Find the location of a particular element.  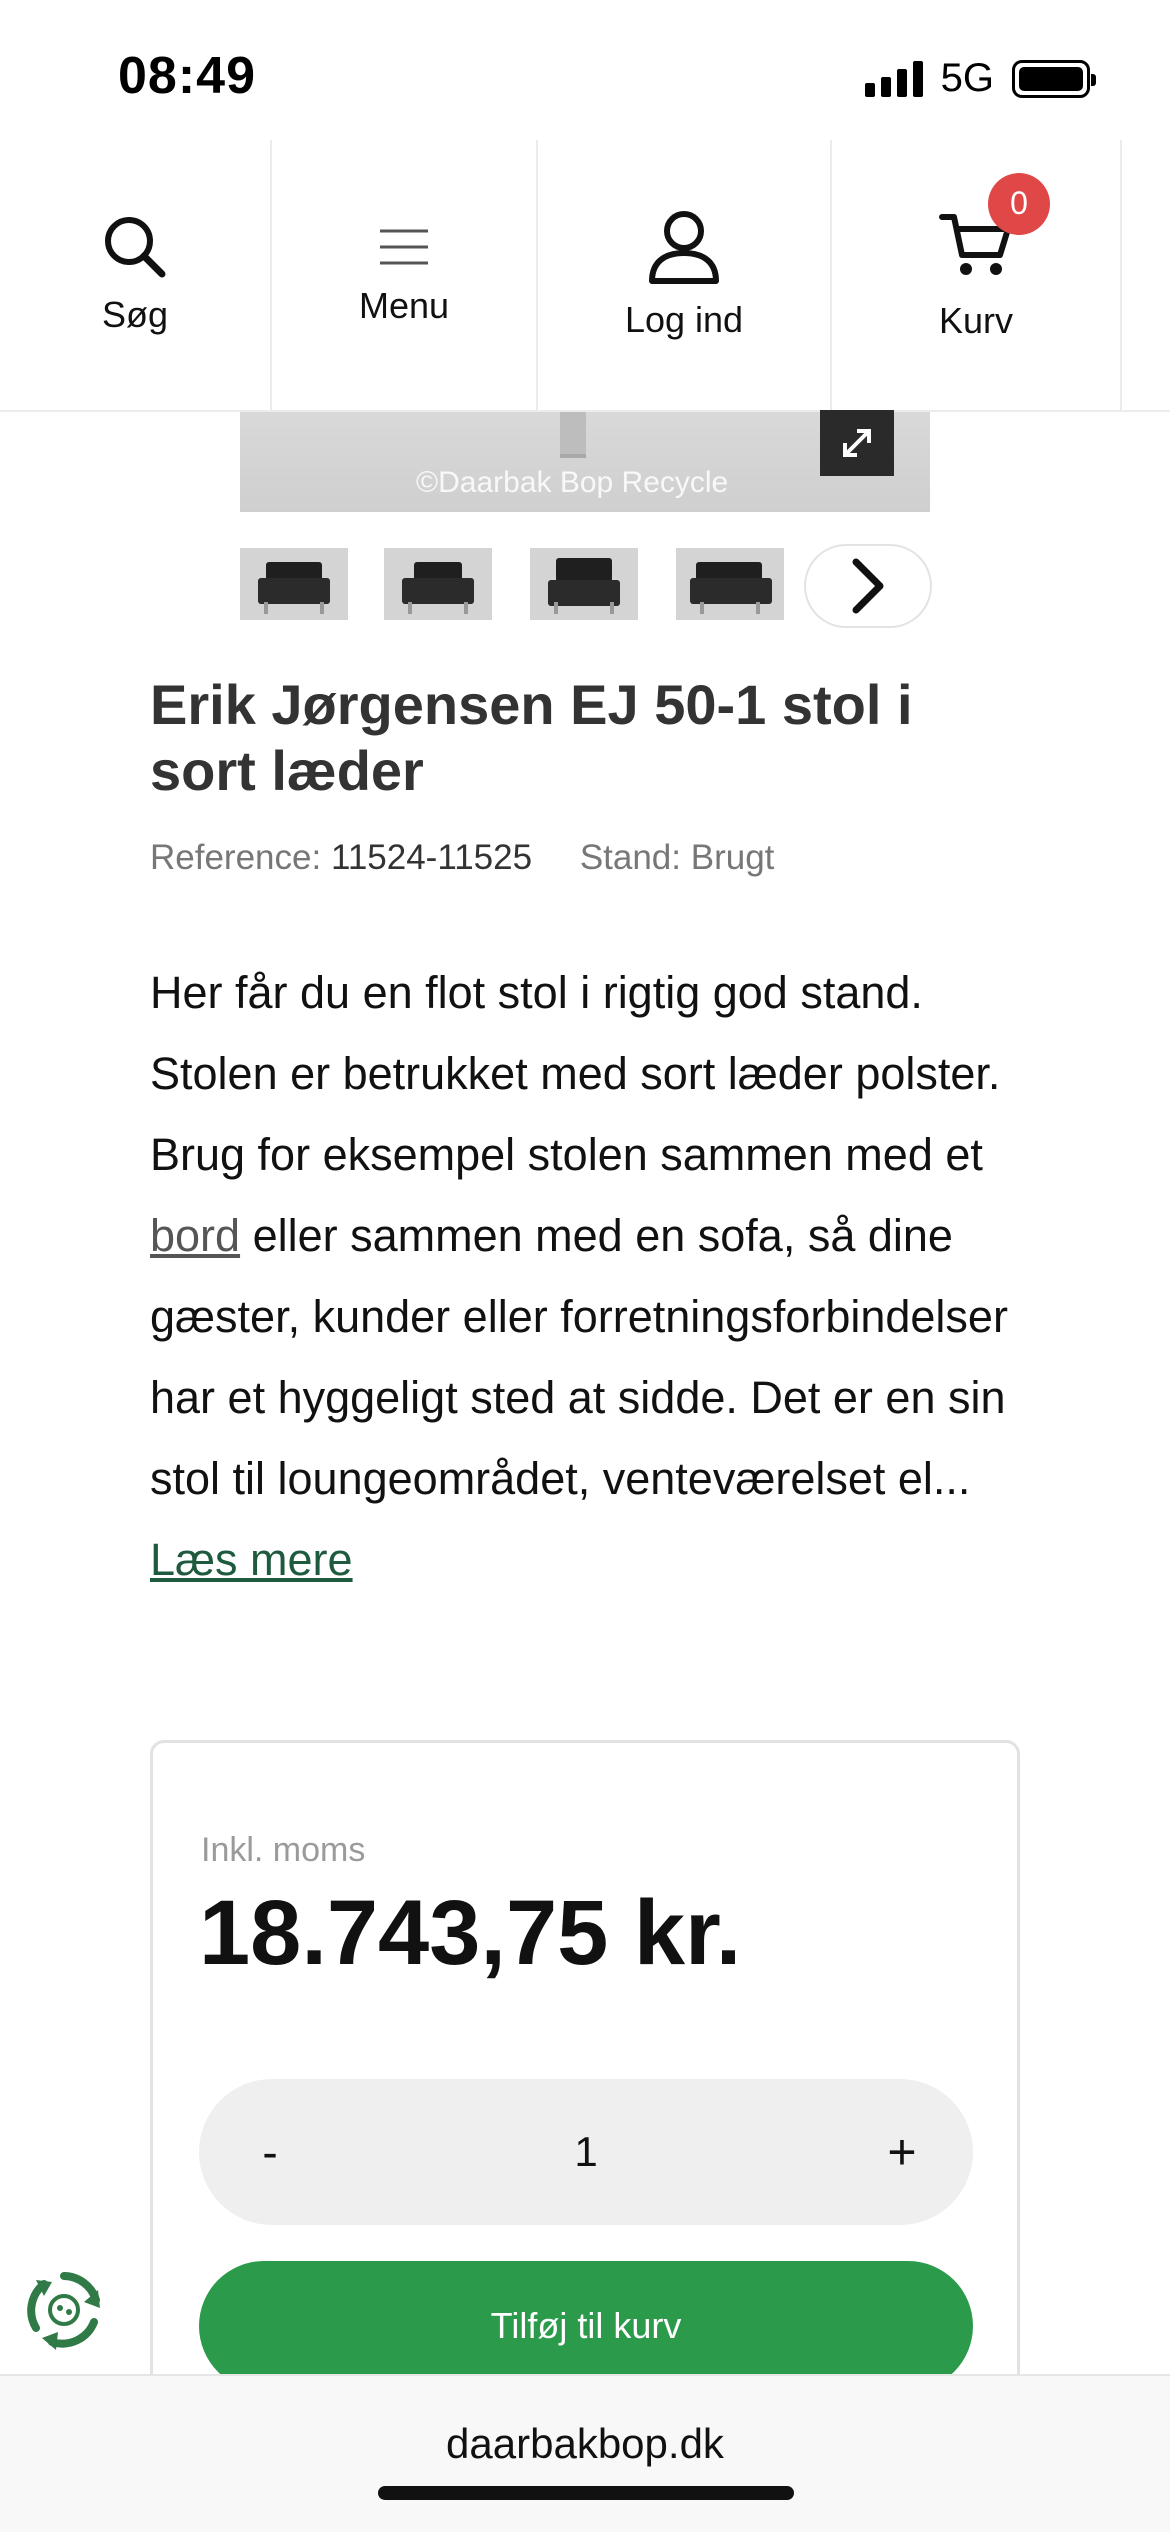

expand-icon is located at coordinates (857, 443).